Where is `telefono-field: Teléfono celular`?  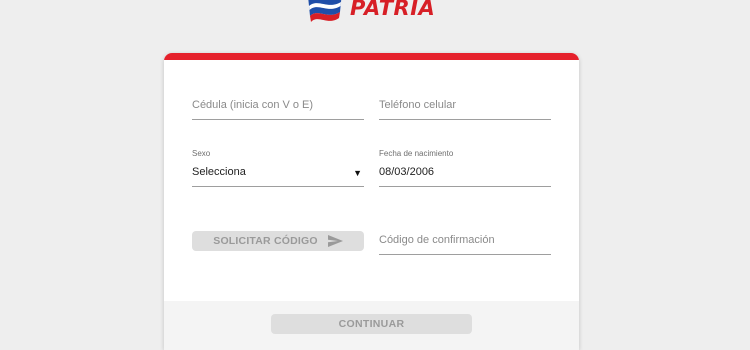
telefono-field: Teléfono celular is located at coordinates (465, 106).